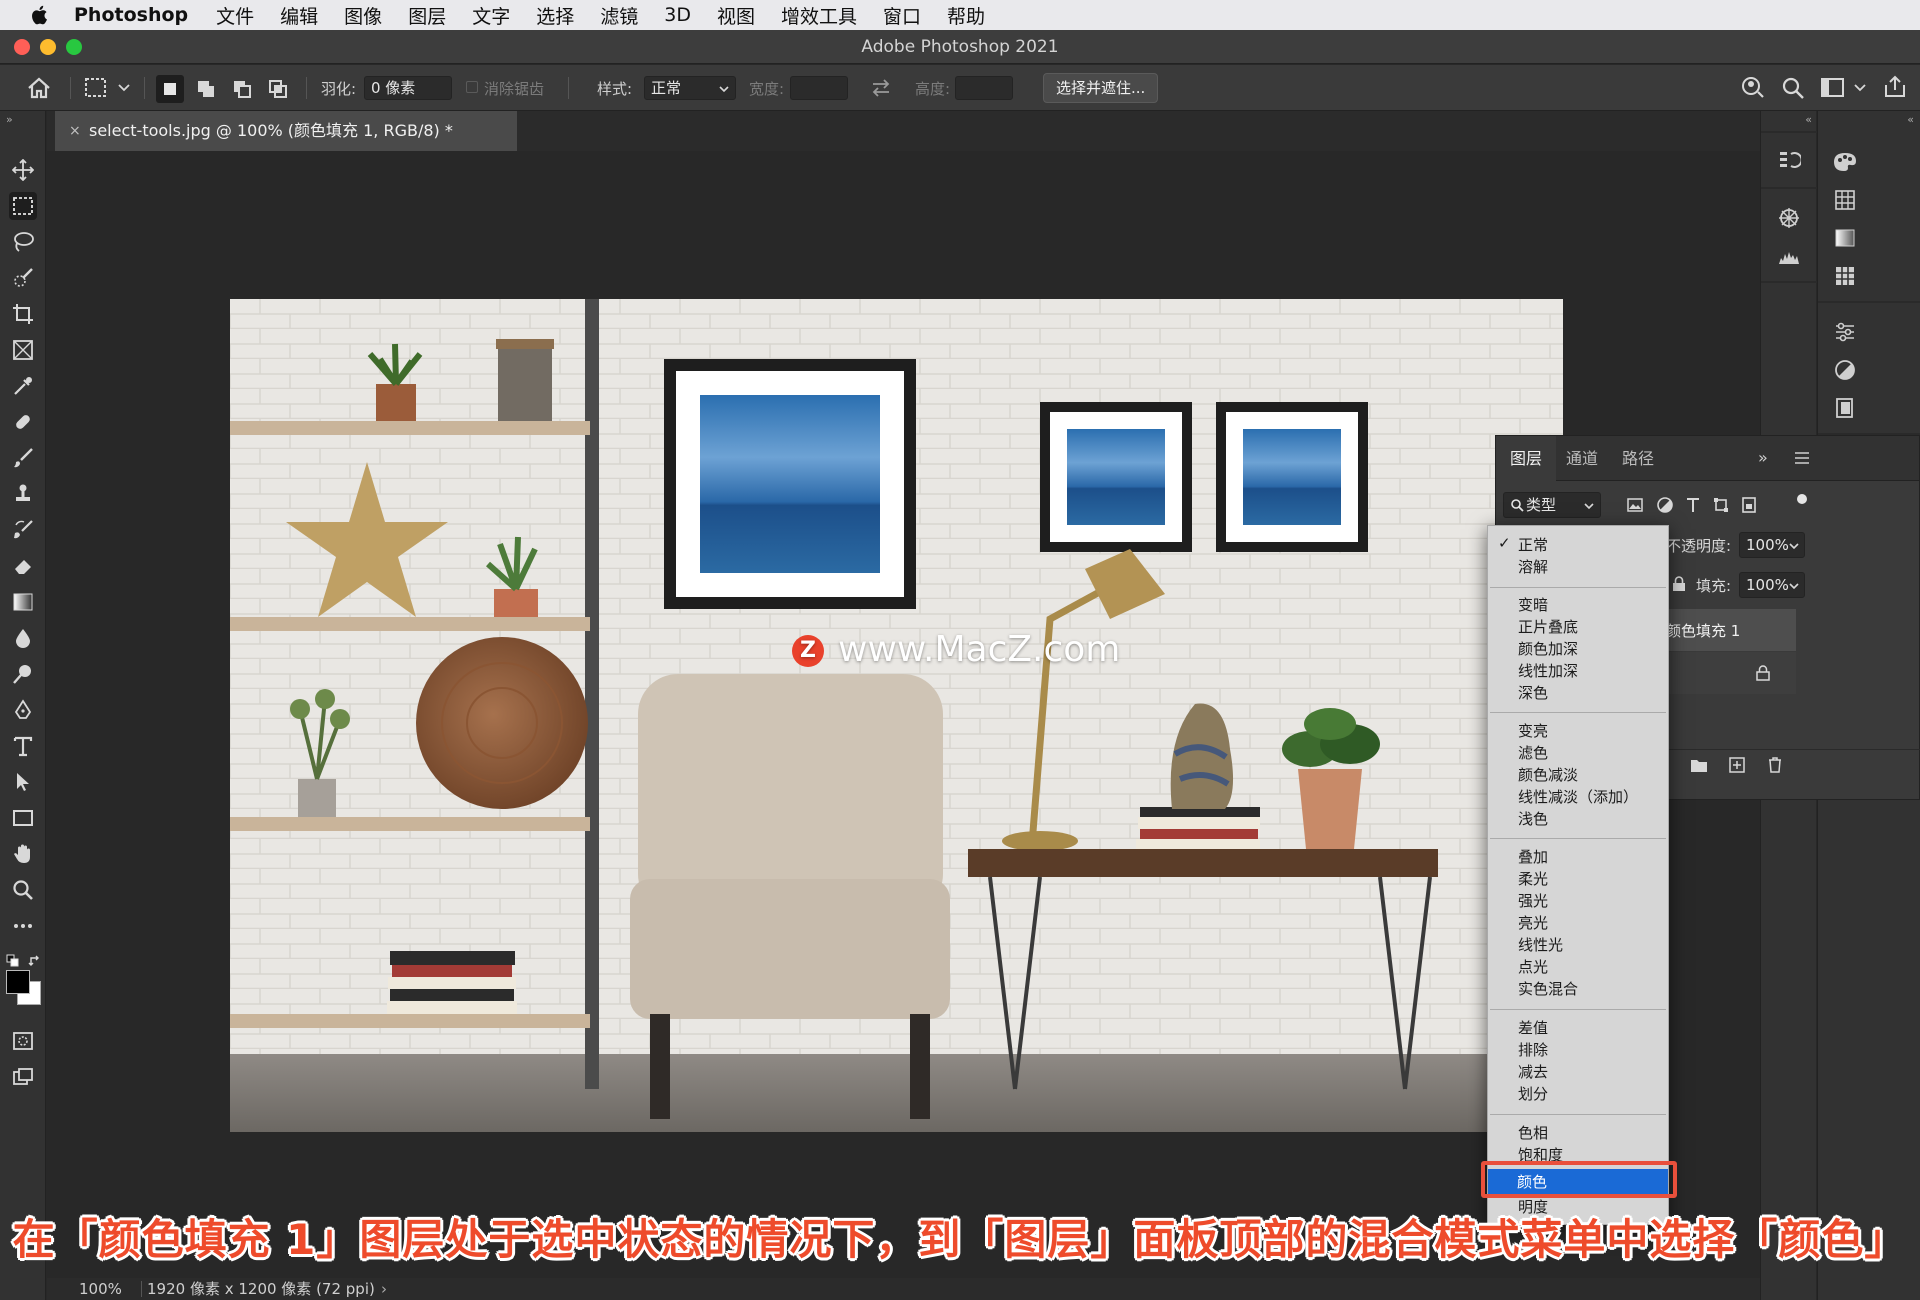 The width and height of the screenshot is (1920, 1300). I want to click on new-group-icon, so click(1699, 765).